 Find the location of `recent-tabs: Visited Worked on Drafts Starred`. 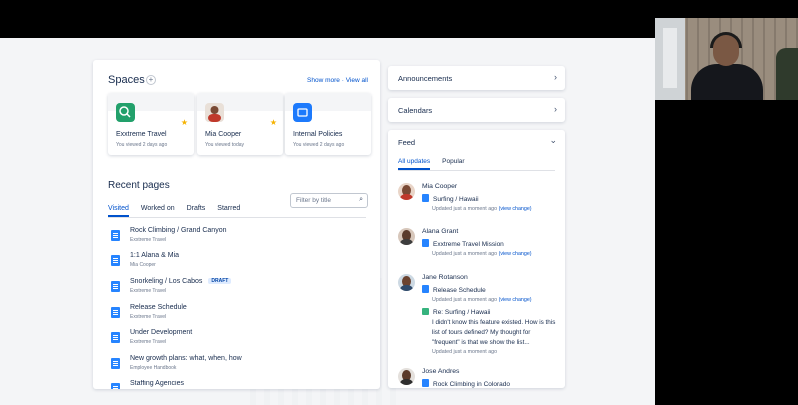

recent-tabs: Visited Worked on Drafts Starred is located at coordinates (174, 211).